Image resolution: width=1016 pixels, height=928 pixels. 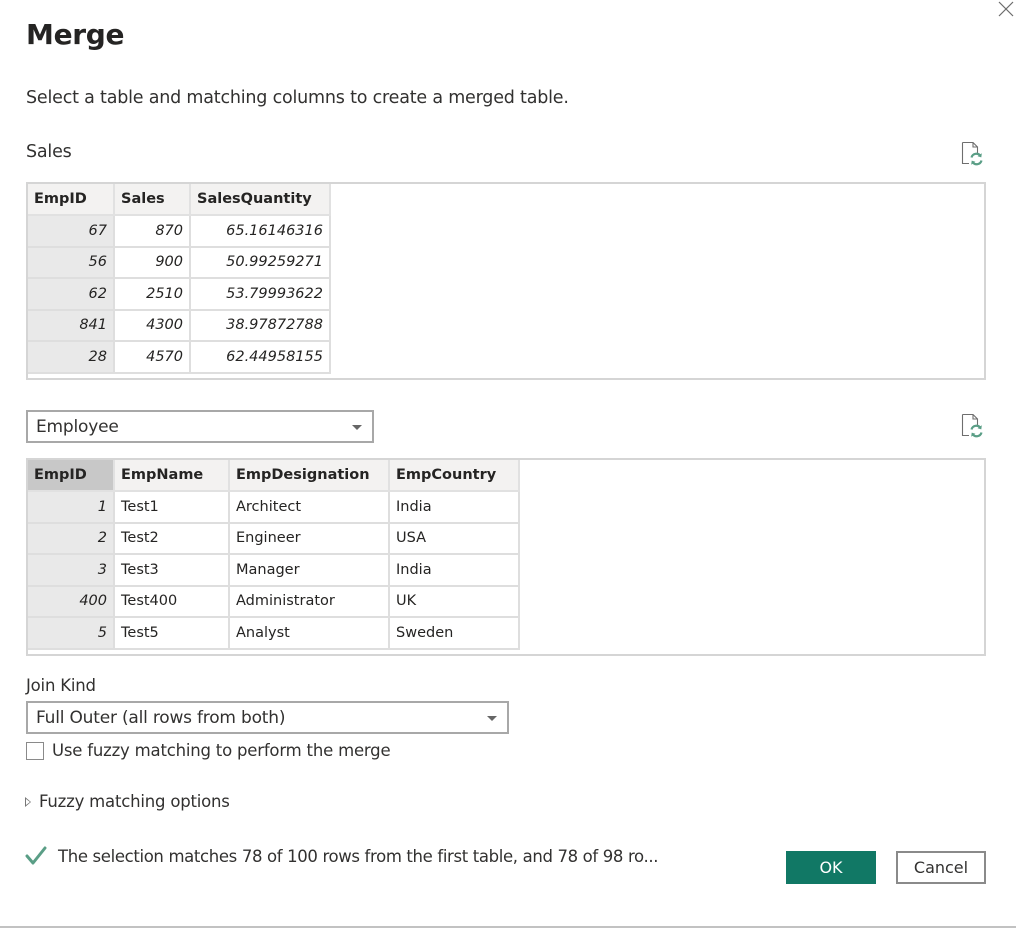 I want to click on table-cell: 4300, so click(x=152, y=325).